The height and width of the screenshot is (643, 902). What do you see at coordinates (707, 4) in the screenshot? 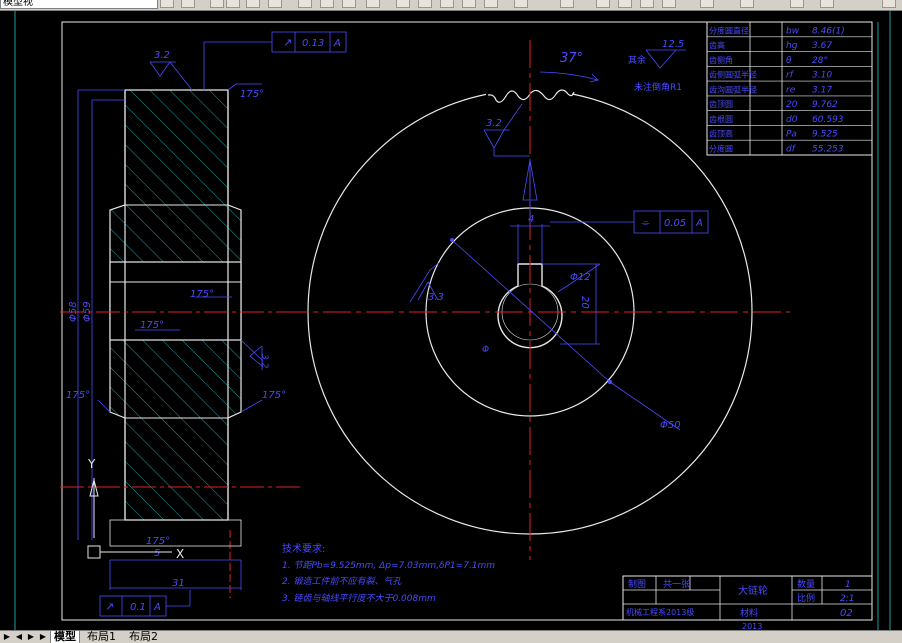
I see `text-style-icon` at bounding box center [707, 4].